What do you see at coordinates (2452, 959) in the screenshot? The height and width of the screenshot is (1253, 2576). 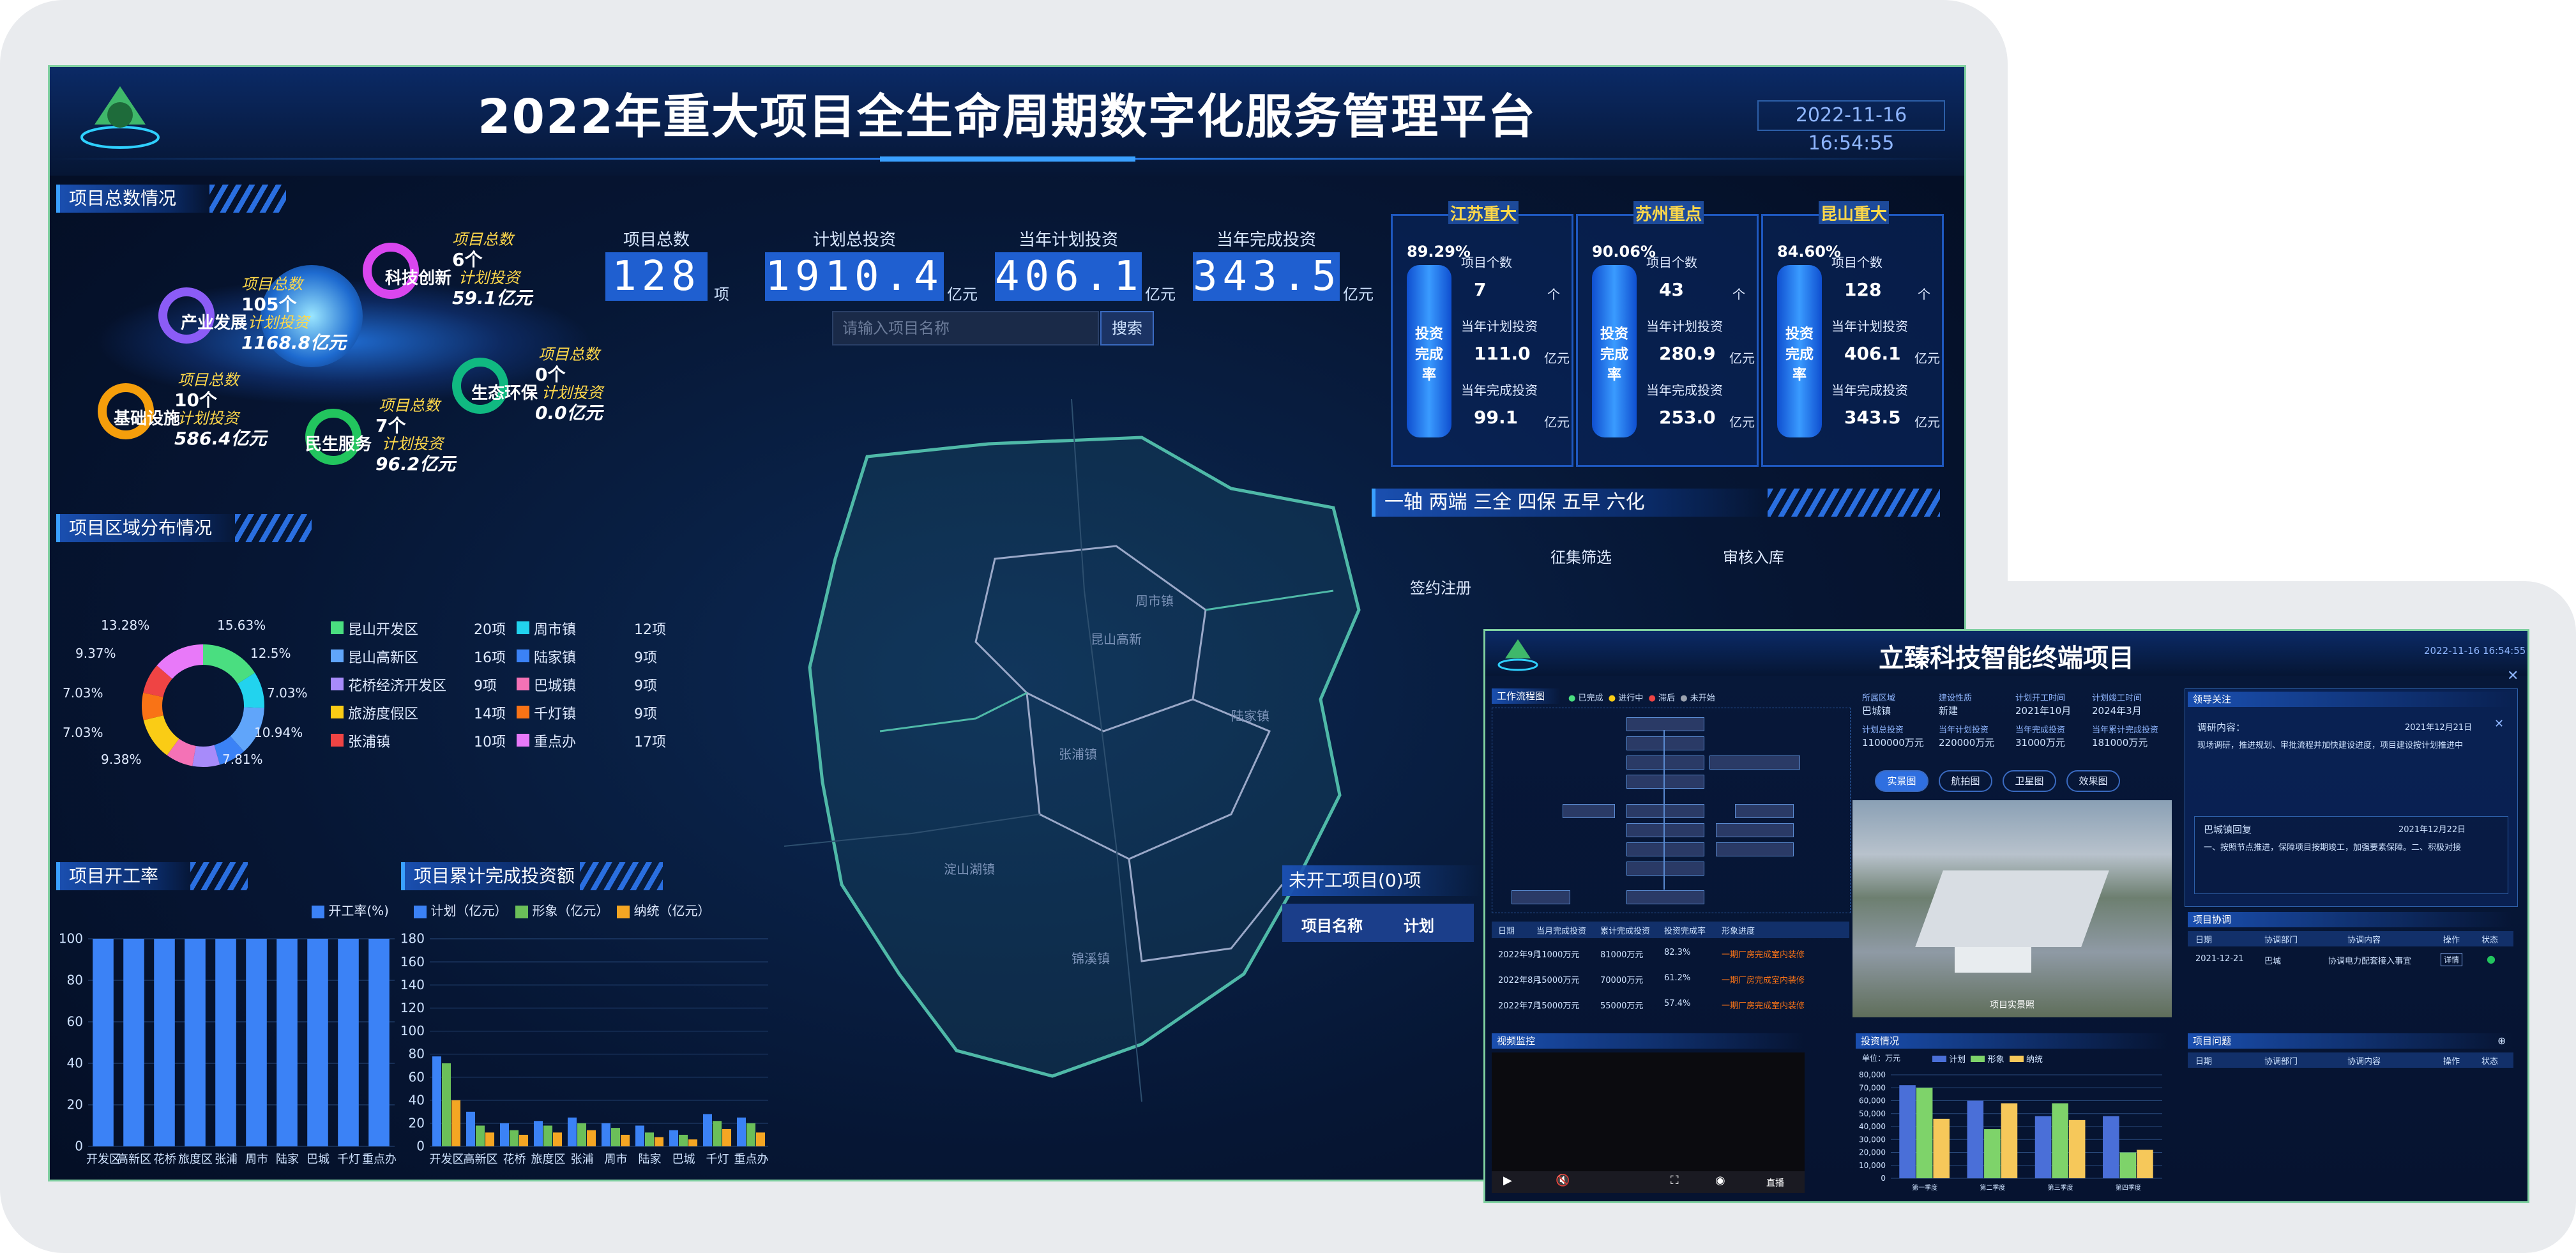 I see `detail-button: 详情` at bounding box center [2452, 959].